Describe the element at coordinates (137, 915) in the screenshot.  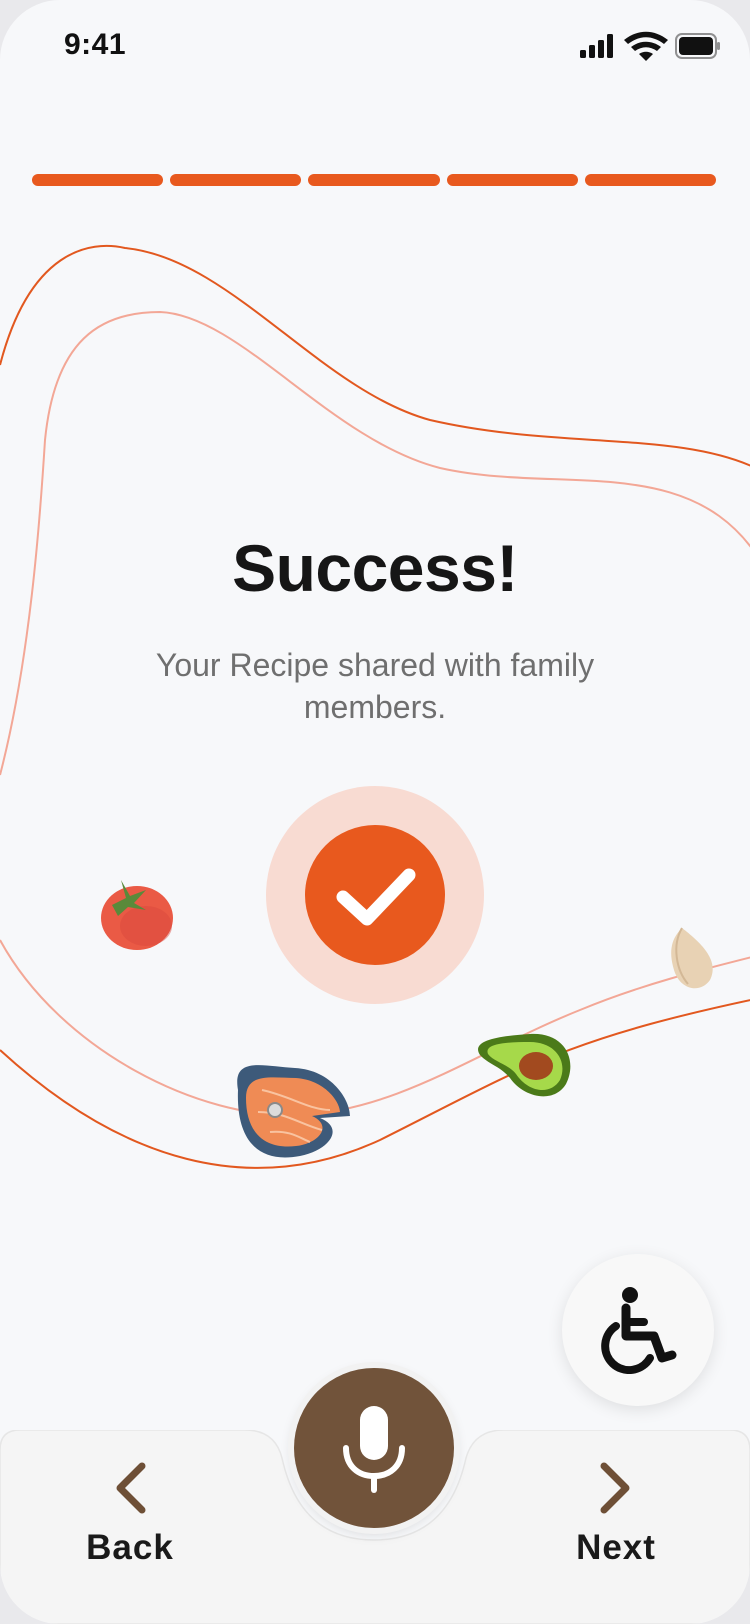
I see `tomato-icon` at that location.